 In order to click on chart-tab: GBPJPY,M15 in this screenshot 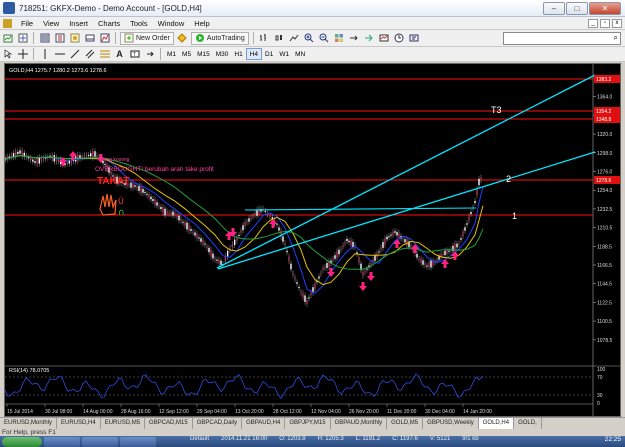, I will do `click(308, 423)`.